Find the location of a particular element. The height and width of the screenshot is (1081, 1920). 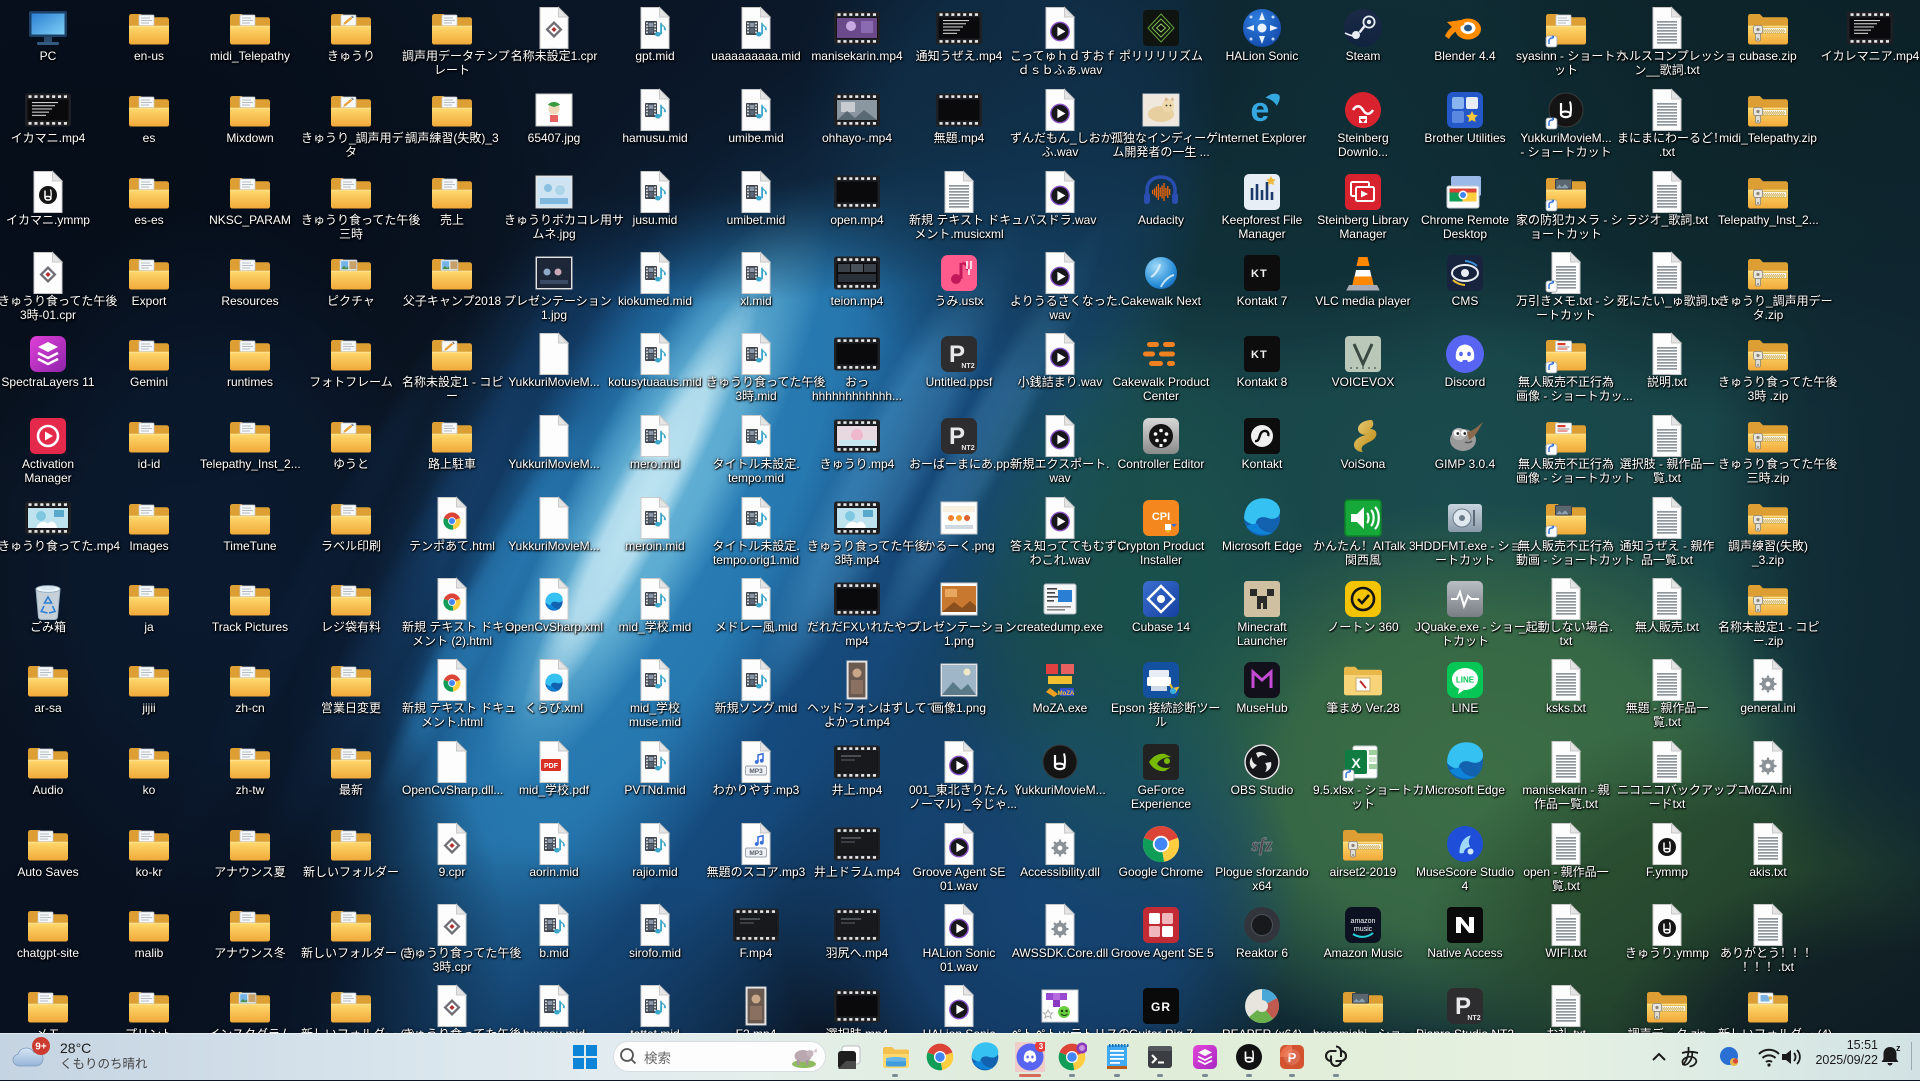

svg-text: CPI is located at coordinates (1161, 517).